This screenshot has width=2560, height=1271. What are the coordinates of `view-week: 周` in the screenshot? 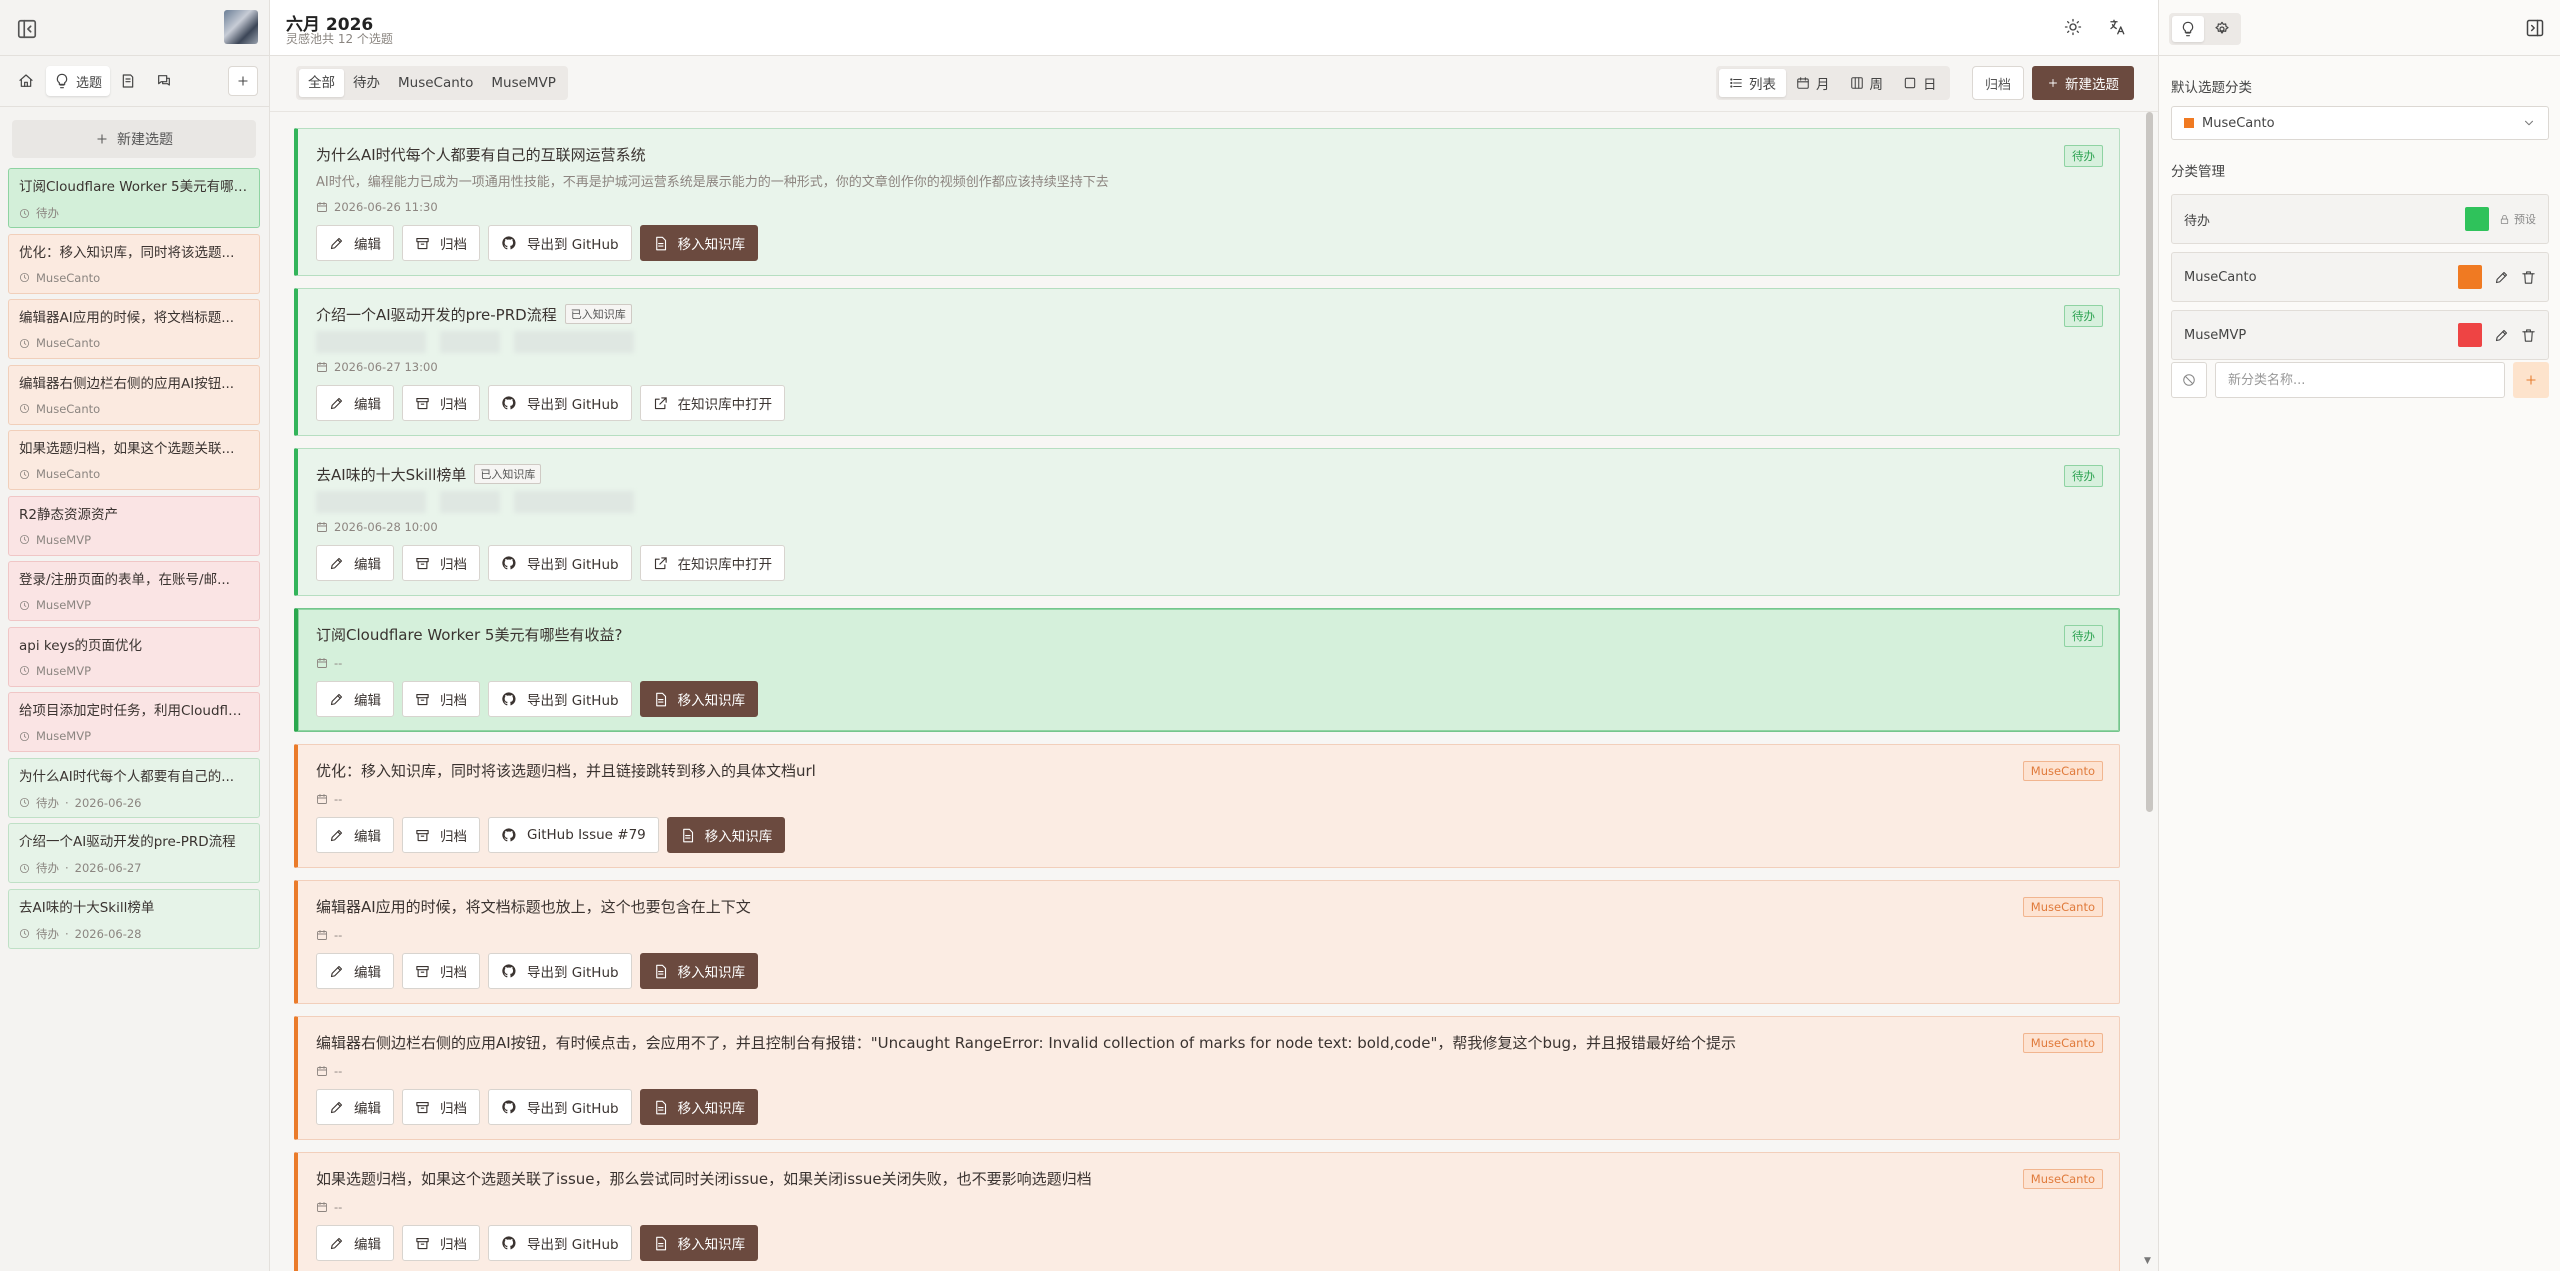 It's located at (1867, 83).